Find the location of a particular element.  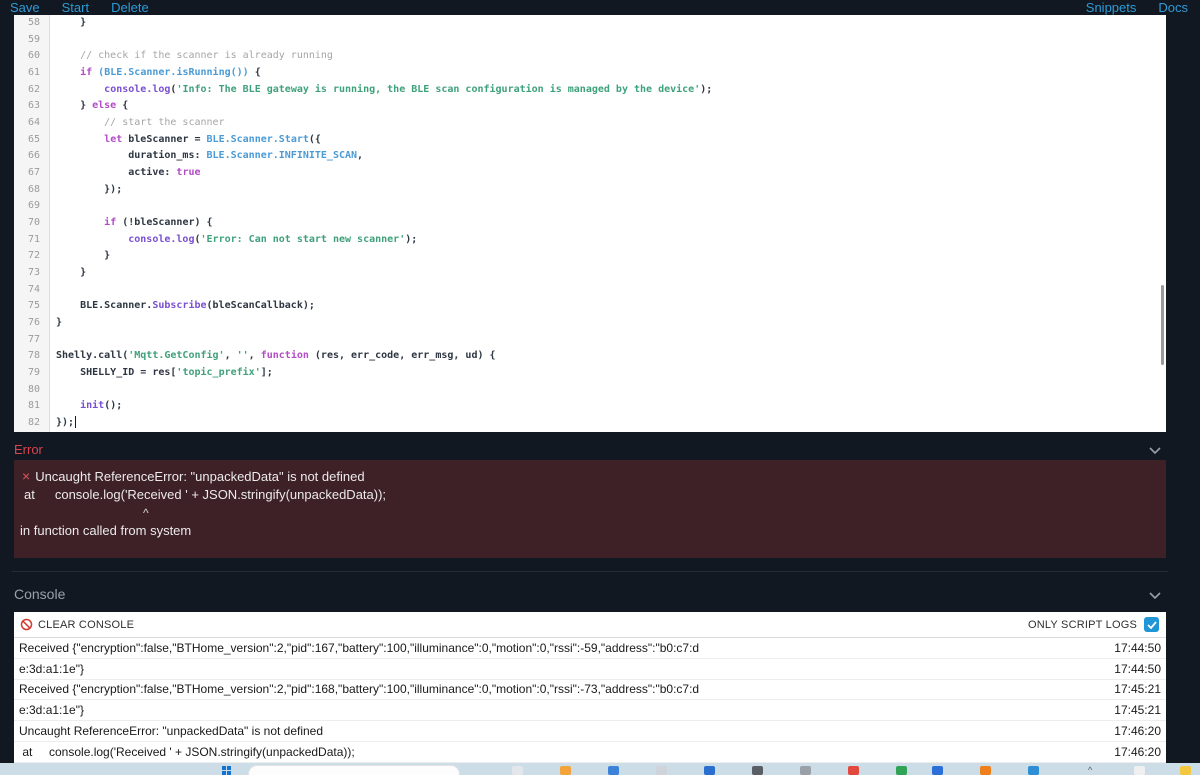

docs-button: Docs is located at coordinates (1173, 7).